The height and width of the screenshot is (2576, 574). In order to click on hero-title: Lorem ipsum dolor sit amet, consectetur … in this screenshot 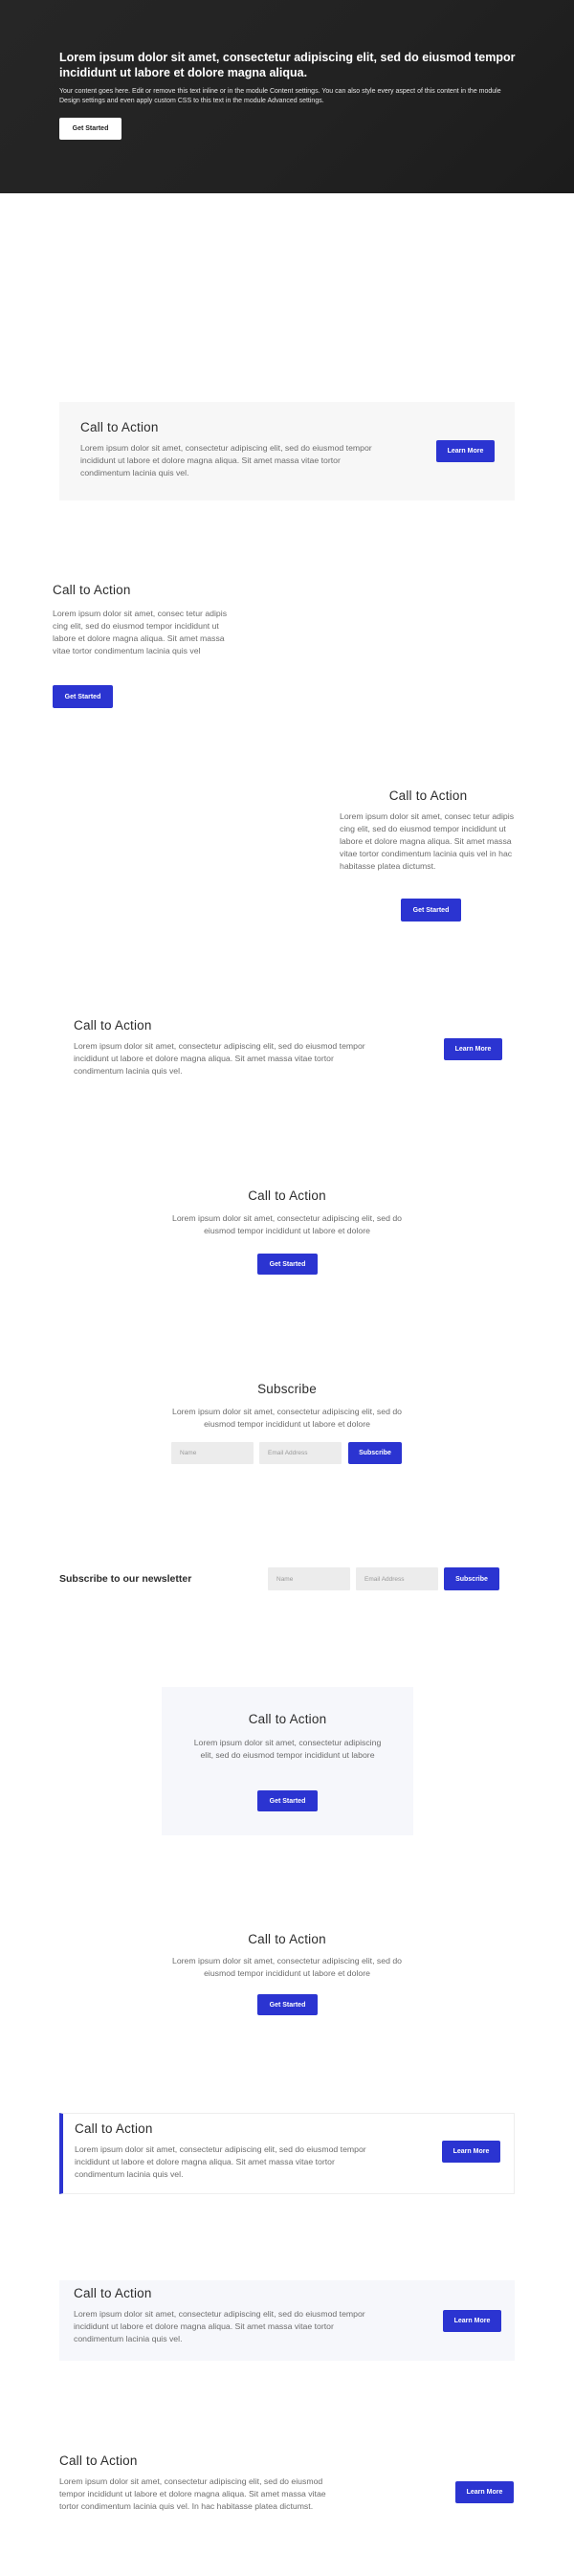, I will do `click(287, 65)`.